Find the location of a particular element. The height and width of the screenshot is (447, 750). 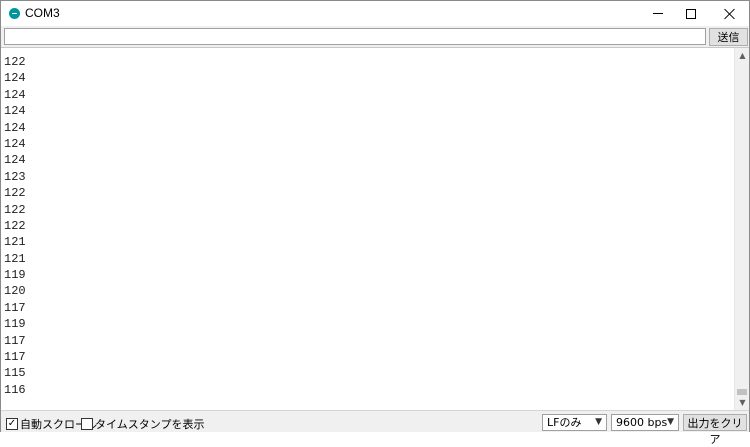

send-input is located at coordinates (355, 36).